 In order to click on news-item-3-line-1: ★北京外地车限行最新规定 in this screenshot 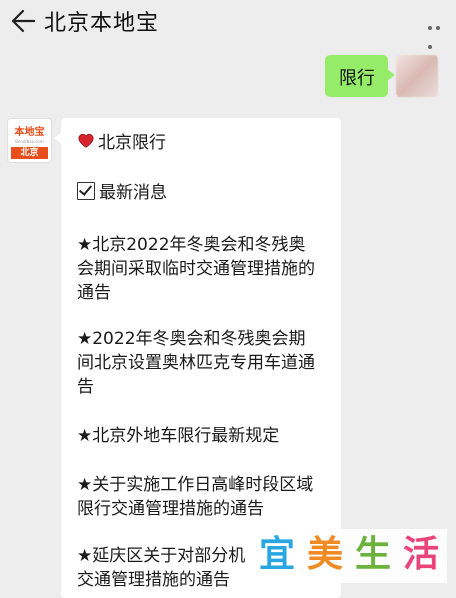, I will do `click(178, 433)`.